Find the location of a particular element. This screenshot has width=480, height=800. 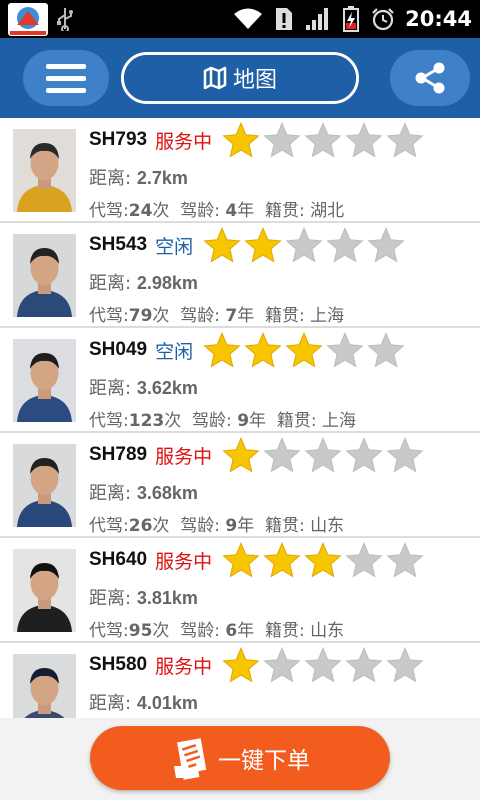

menu-button is located at coordinates (66, 78).